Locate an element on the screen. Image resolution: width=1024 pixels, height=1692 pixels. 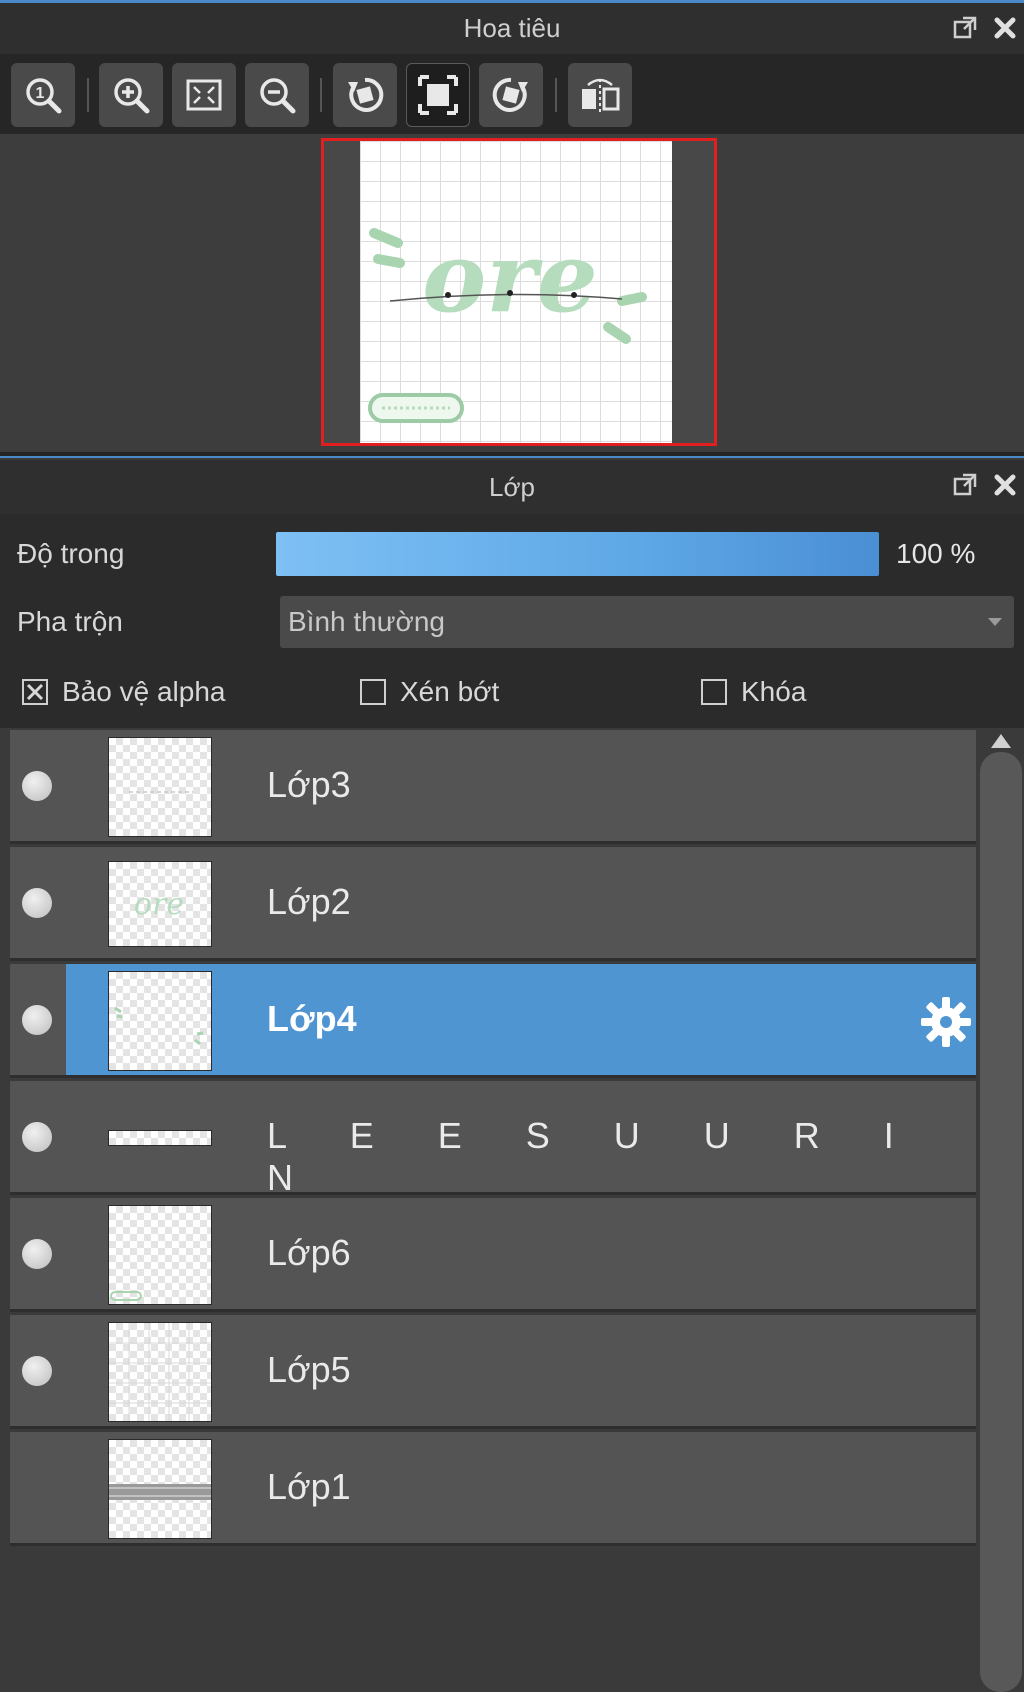
fit-to-window-button is located at coordinates (204, 95).